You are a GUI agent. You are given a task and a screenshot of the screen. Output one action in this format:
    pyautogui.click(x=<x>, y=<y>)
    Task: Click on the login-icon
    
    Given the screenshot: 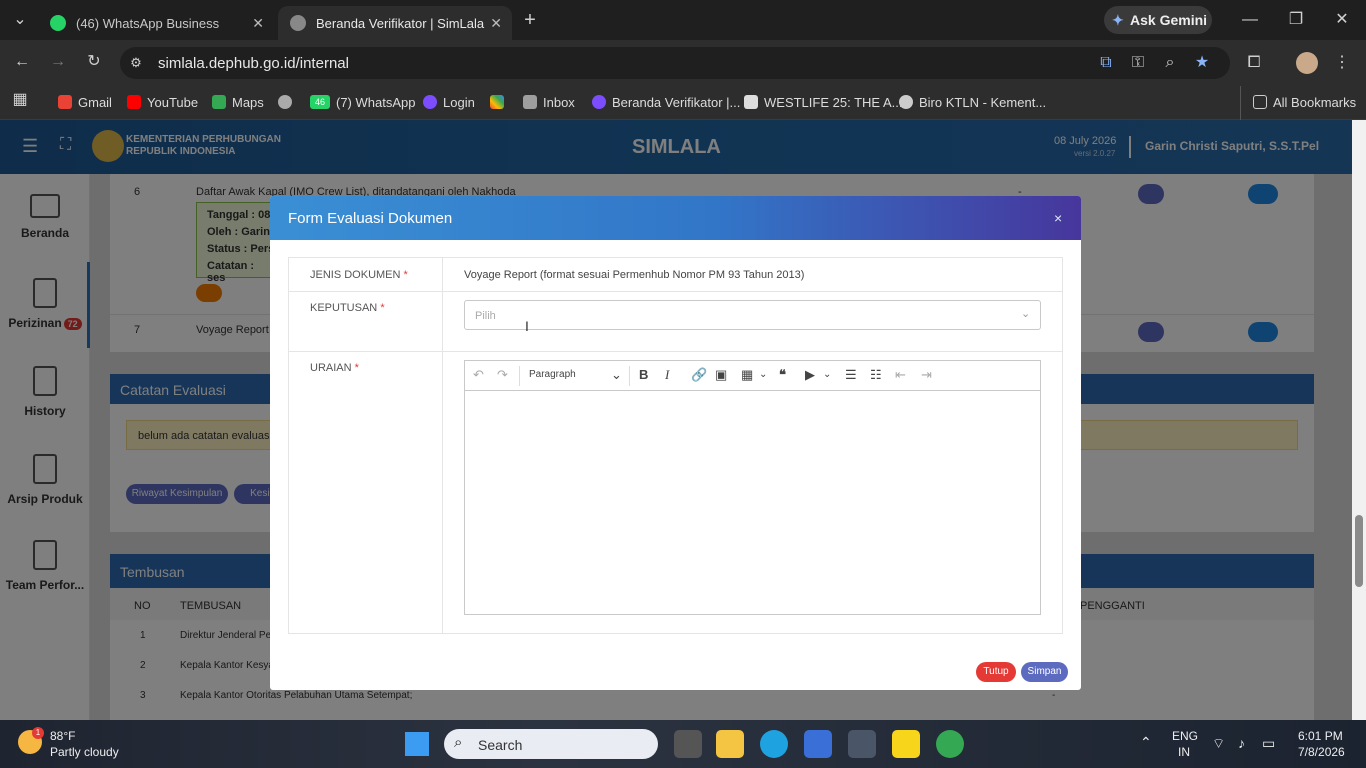 What is the action you would take?
    pyautogui.click(x=599, y=102)
    